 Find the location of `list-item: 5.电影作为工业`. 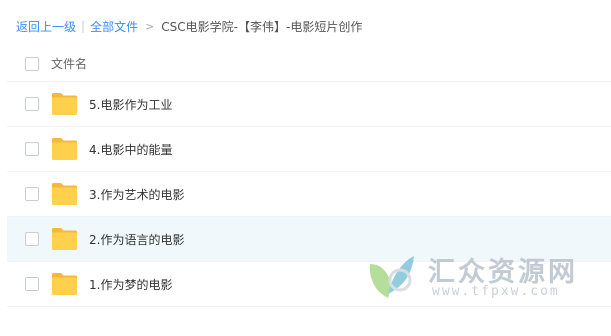

list-item: 5.电影作为工业 is located at coordinates (309, 104).